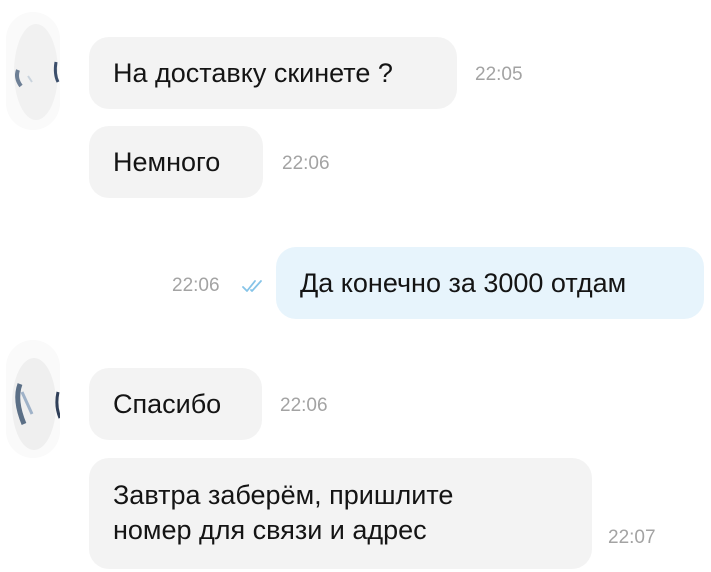 The image size is (711, 572). I want to click on message-bubble: Спасибо, so click(175, 404).